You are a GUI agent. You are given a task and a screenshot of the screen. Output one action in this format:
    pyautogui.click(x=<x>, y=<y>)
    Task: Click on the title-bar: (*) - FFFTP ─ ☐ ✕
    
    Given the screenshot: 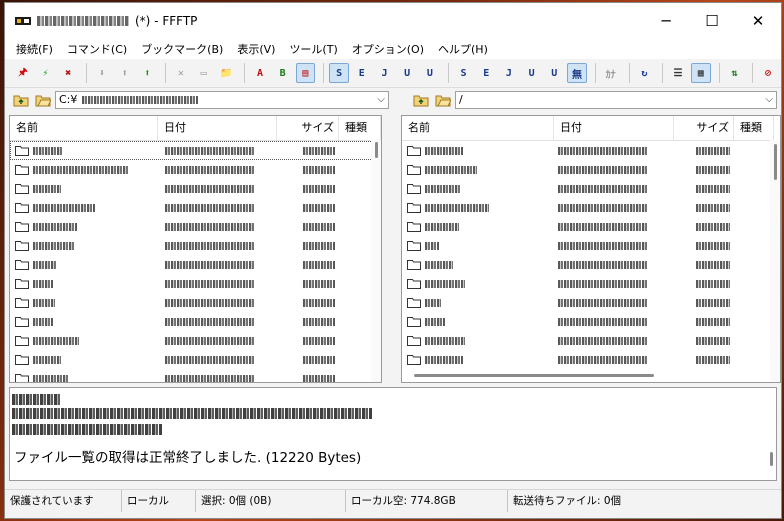 What is the action you would take?
    pyautogui.click(x=393, y=21)
    